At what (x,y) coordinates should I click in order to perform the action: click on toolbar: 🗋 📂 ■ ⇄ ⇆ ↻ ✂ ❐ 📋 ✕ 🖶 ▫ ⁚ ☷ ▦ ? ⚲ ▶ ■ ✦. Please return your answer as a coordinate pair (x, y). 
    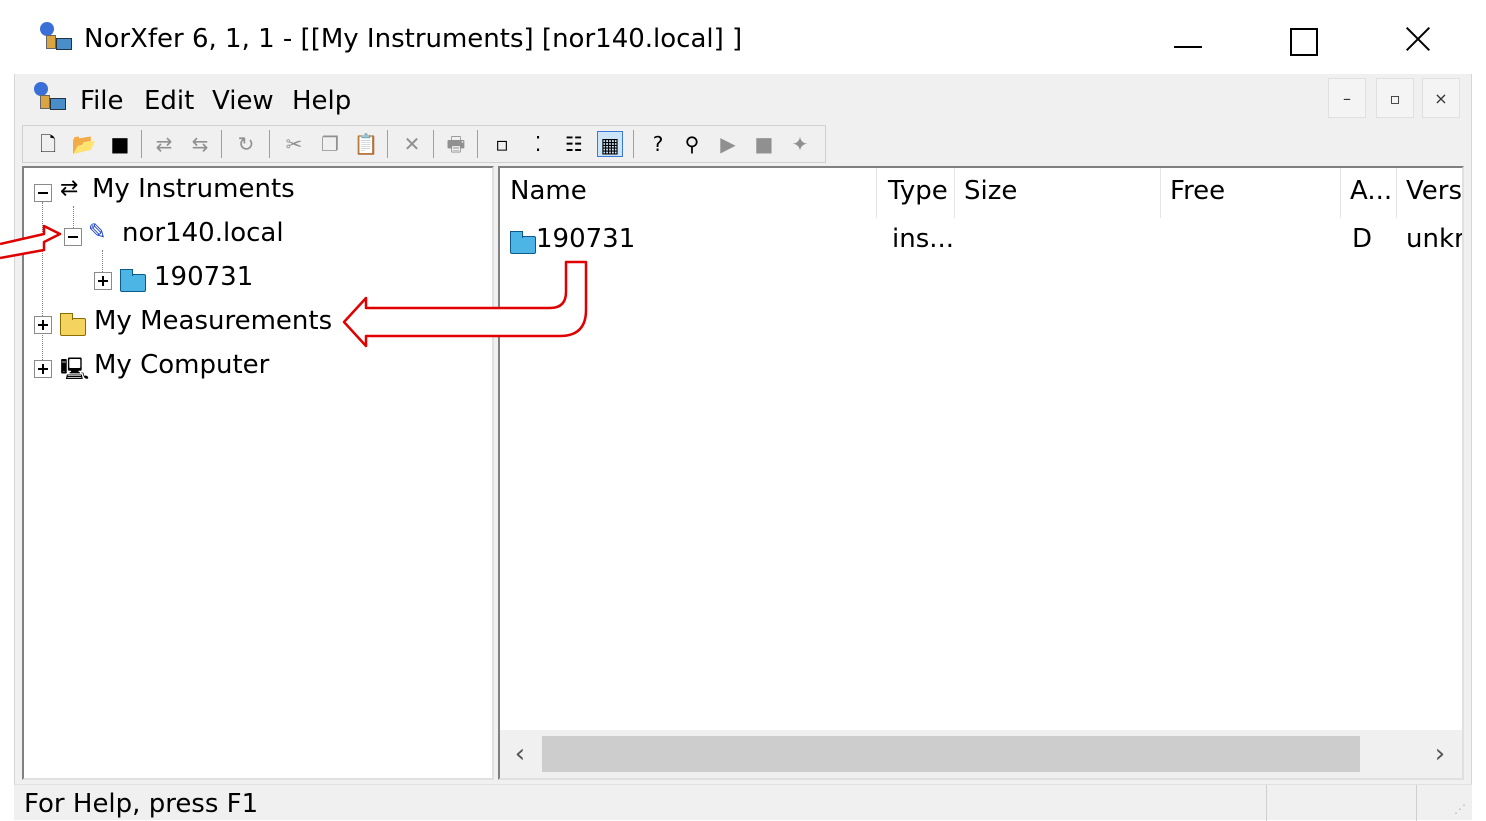
    Looking at the image, I should click on (424, 144).